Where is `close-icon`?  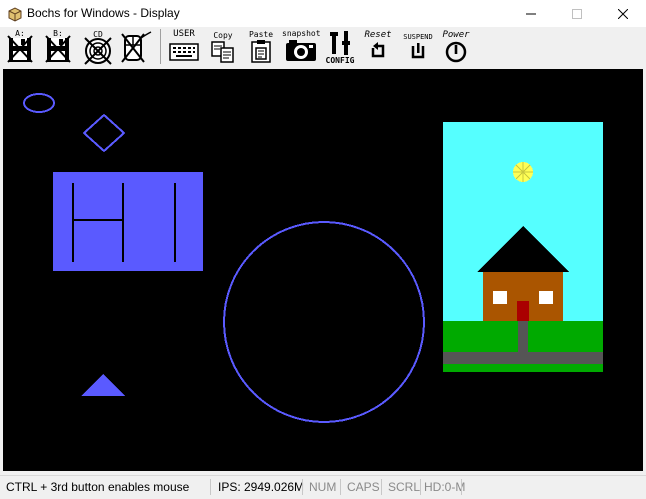 close-icon is located at coordinates (623, 13).